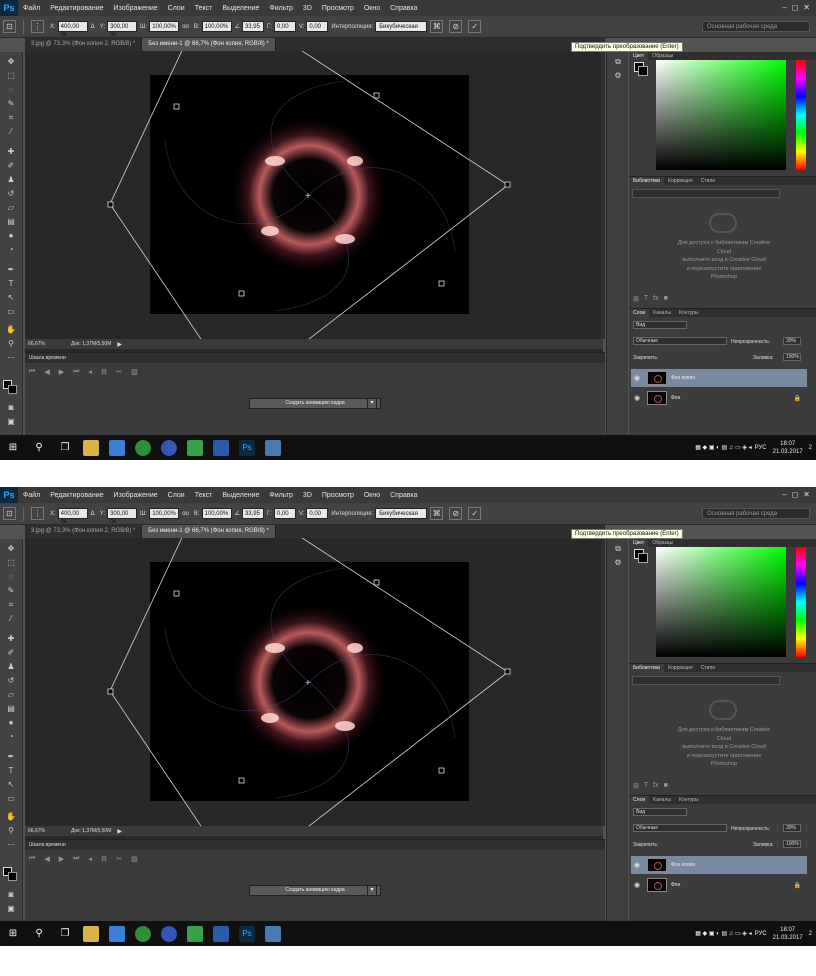 Image resolution: width=816 pixels, height=976 pixels. What do you see at coordinates (76, 8) in the screenshot?
I see `menu-edit: Редактирование` at bounding box center [76, 8].